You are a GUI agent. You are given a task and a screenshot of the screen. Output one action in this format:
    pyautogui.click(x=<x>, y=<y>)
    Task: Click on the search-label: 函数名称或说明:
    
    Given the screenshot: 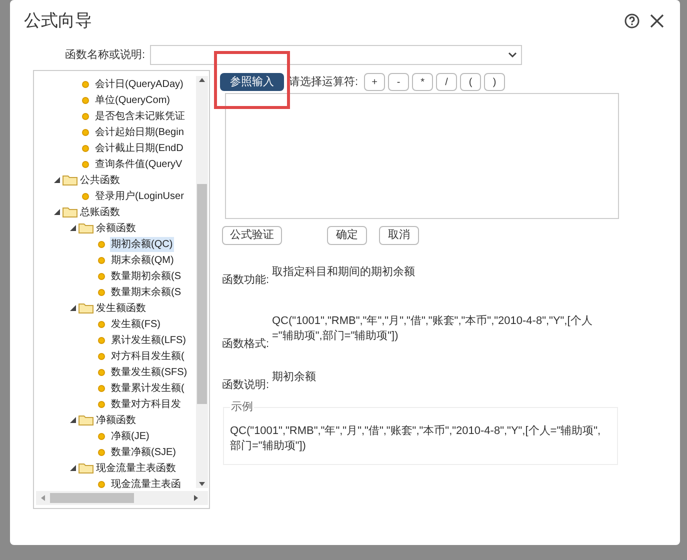 What is the action you would take?
    pyautogui.click(x=105, y=55)
    